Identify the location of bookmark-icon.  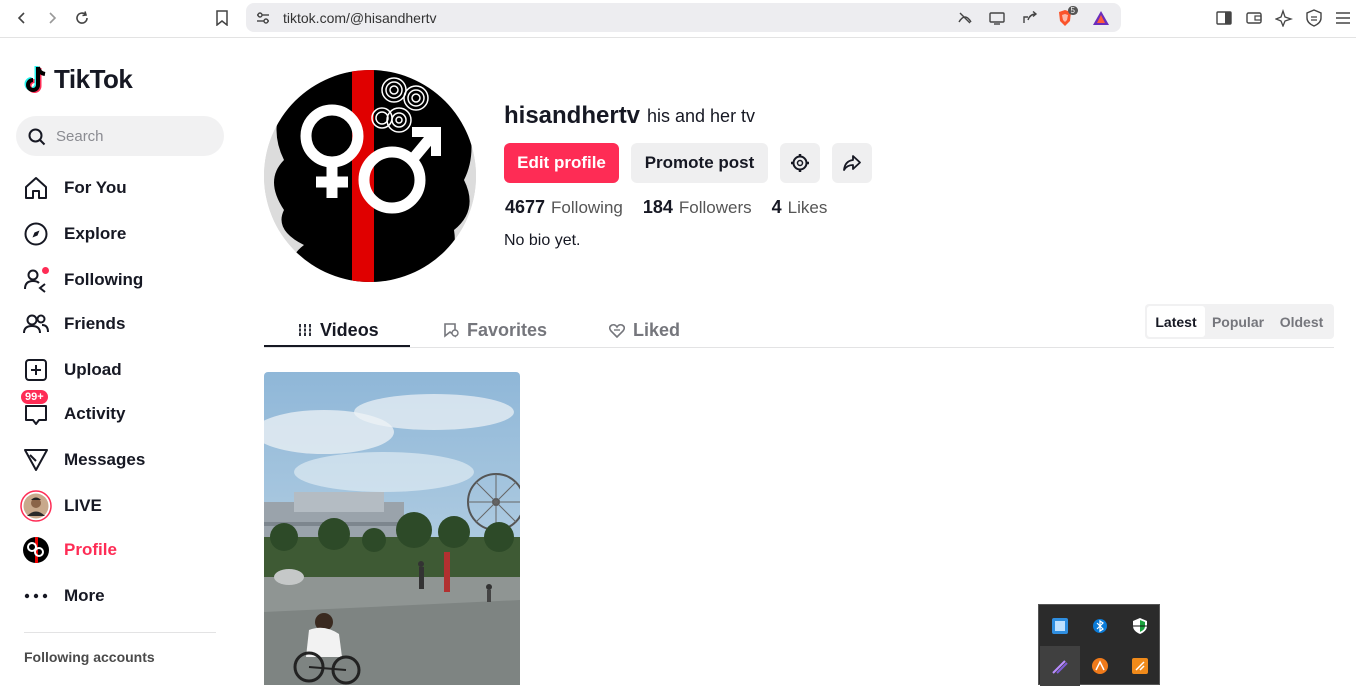
(222, 18).